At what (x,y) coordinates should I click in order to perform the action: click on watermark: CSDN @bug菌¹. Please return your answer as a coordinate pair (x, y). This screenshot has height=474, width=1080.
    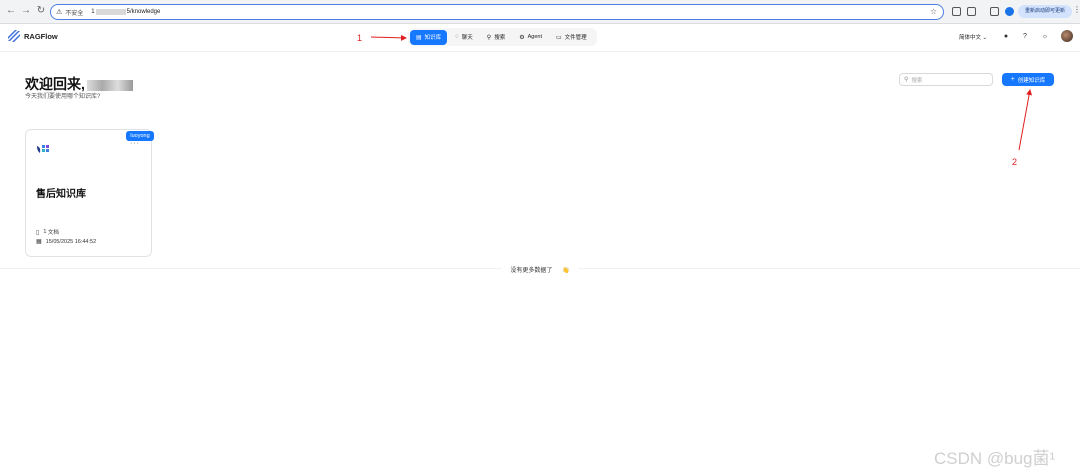
    Looking at the image, I should click on (995, 458).